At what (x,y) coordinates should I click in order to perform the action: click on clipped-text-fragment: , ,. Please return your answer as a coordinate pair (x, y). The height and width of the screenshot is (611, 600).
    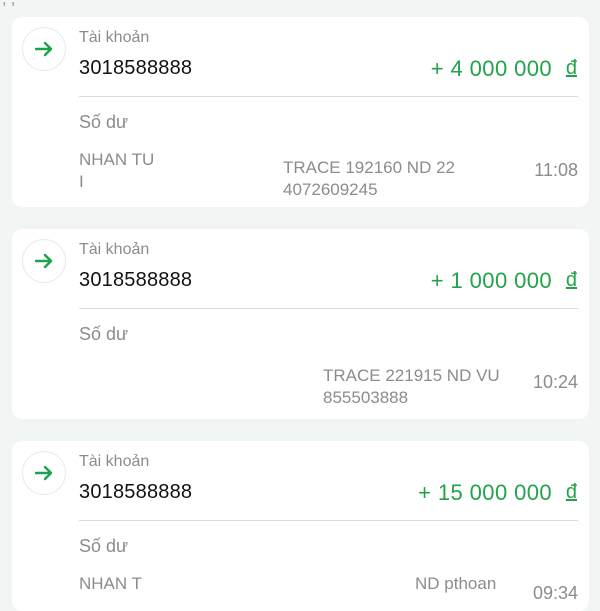
    Looking at the image, I should click on (8, 4).